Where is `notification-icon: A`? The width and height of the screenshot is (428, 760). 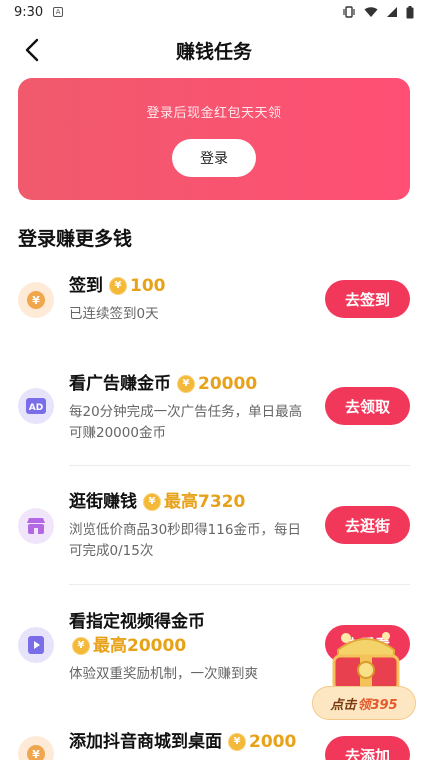
notification-icon: A is located at coordinates (58, 12).